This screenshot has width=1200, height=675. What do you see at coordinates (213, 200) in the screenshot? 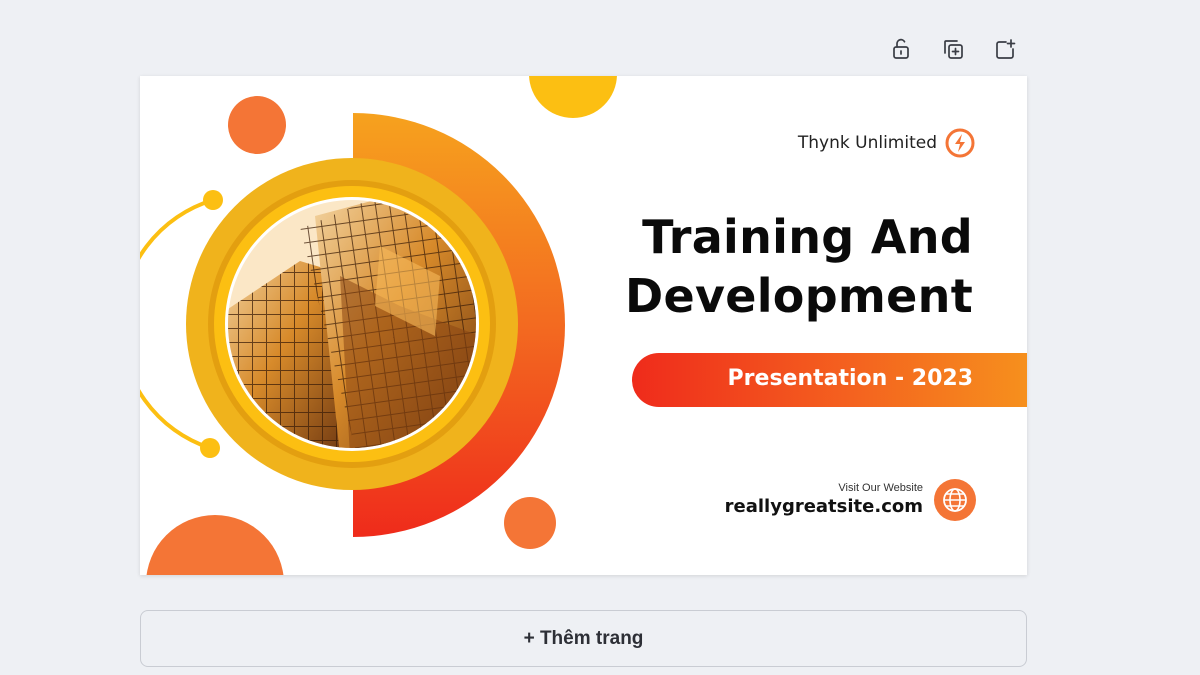
I see `decor-dot-top` at bounding box center [213, 200].